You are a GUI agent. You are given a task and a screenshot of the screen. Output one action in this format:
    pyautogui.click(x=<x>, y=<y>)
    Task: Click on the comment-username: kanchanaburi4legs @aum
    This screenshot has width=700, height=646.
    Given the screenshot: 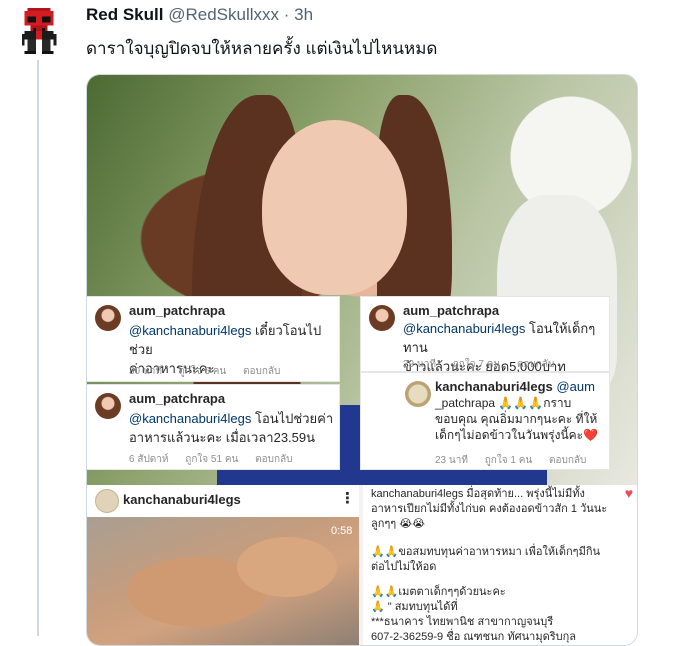 What is the action you would take?
    pyautogui.click(x=515, y=386)
    